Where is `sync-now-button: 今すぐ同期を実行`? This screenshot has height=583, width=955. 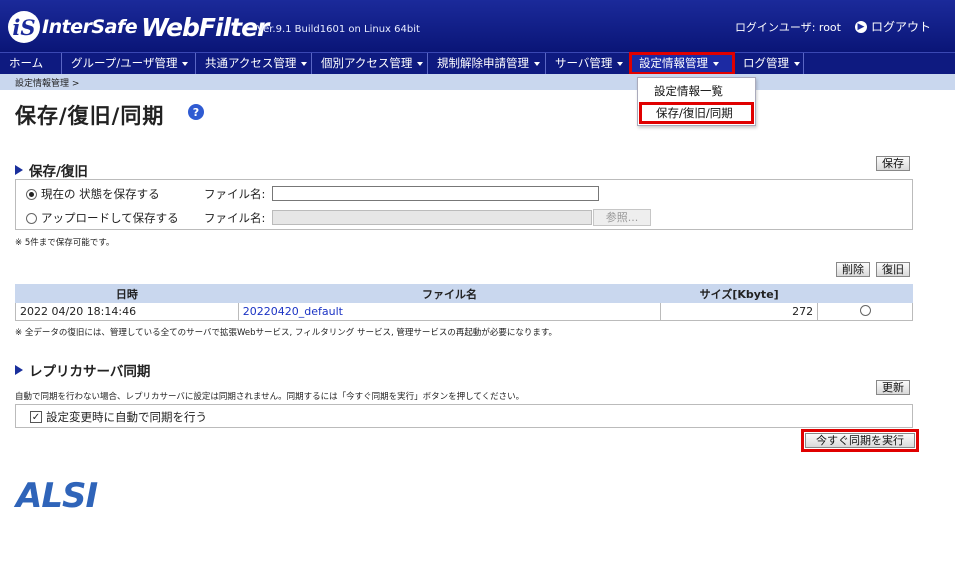 sync-now-button: 今すぐ同期を実行 is located at coordinates (860, 440).